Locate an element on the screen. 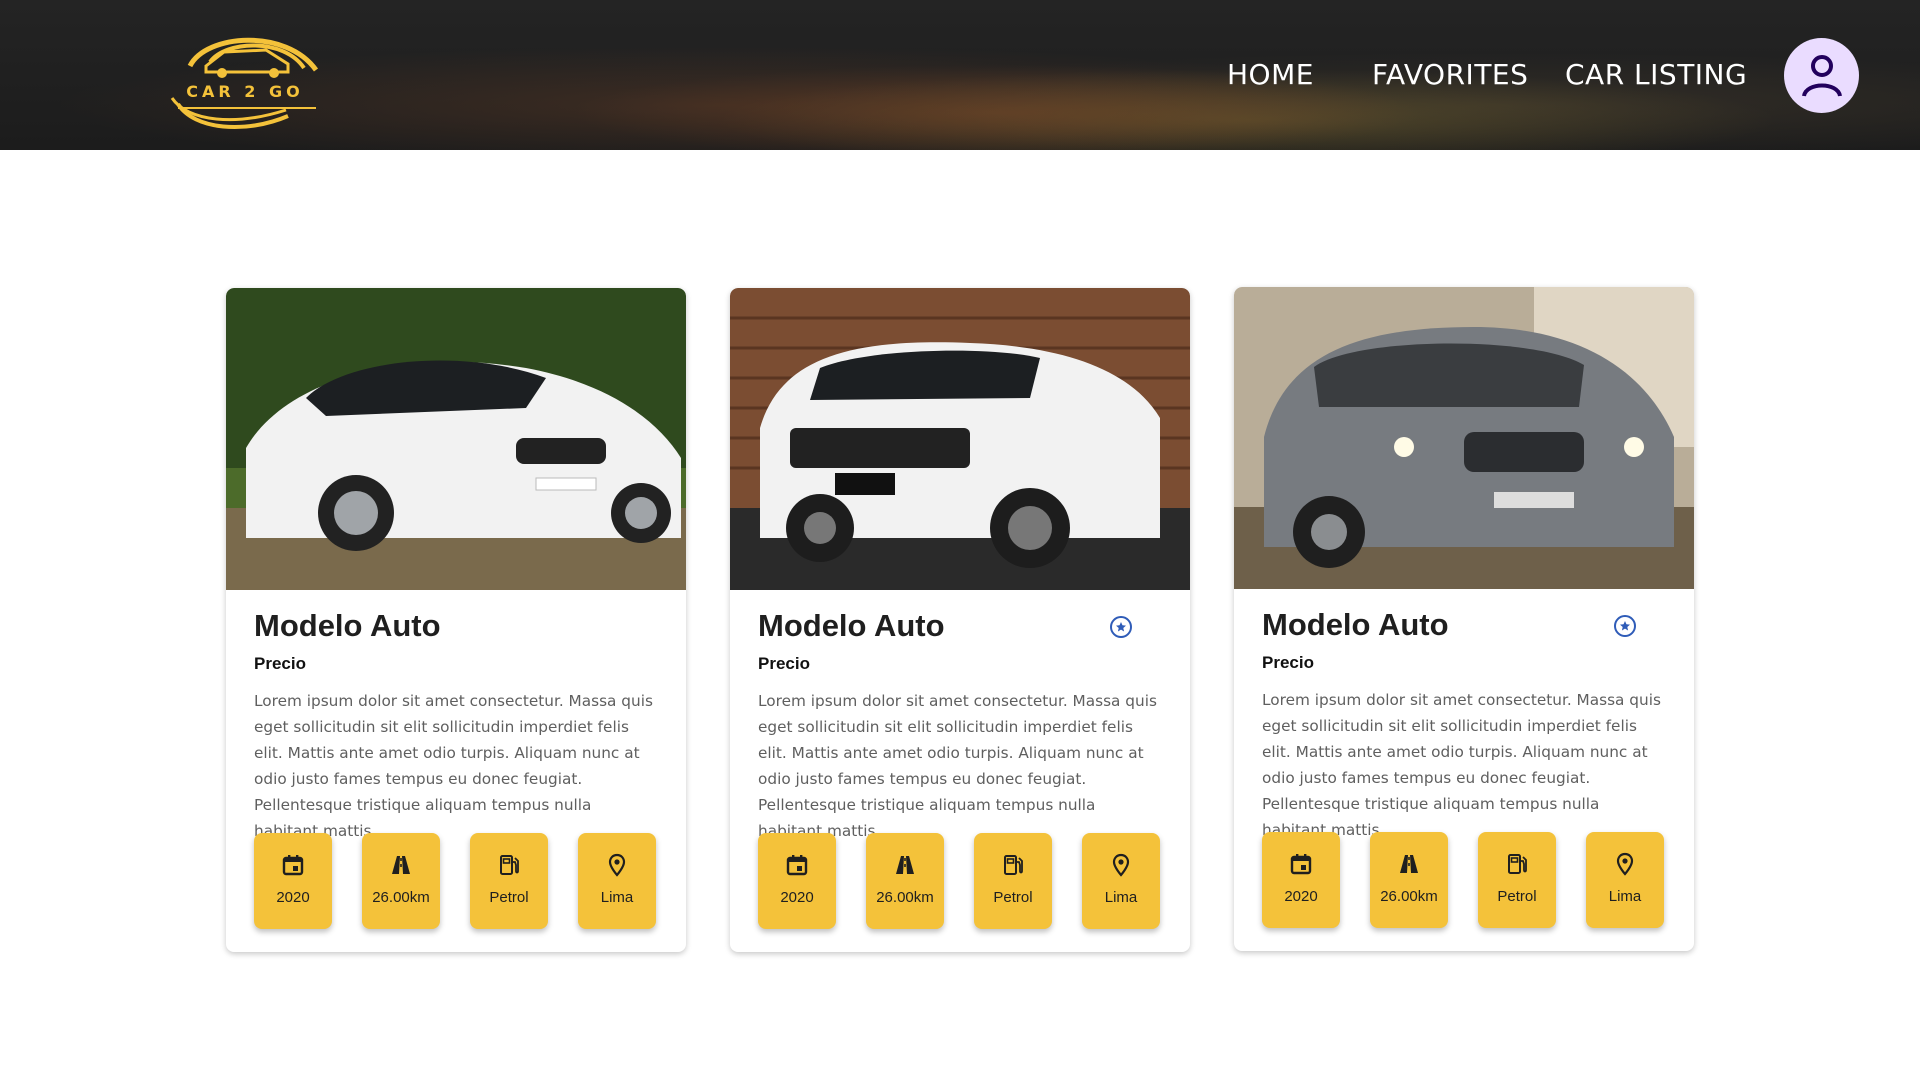 Image resolution: width=1920 pixels, height=1080 pixels. brand-name: CAR 2 GO is located at coordinates (245, 91).